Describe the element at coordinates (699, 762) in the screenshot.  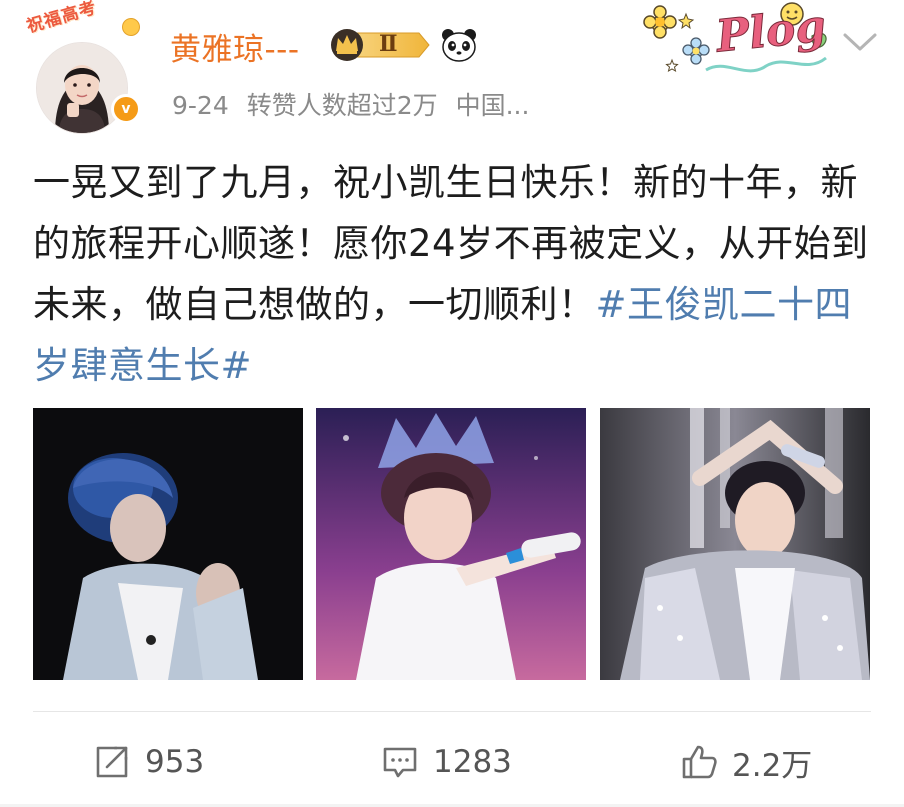
I see `thumbs-up-icon` at that location.